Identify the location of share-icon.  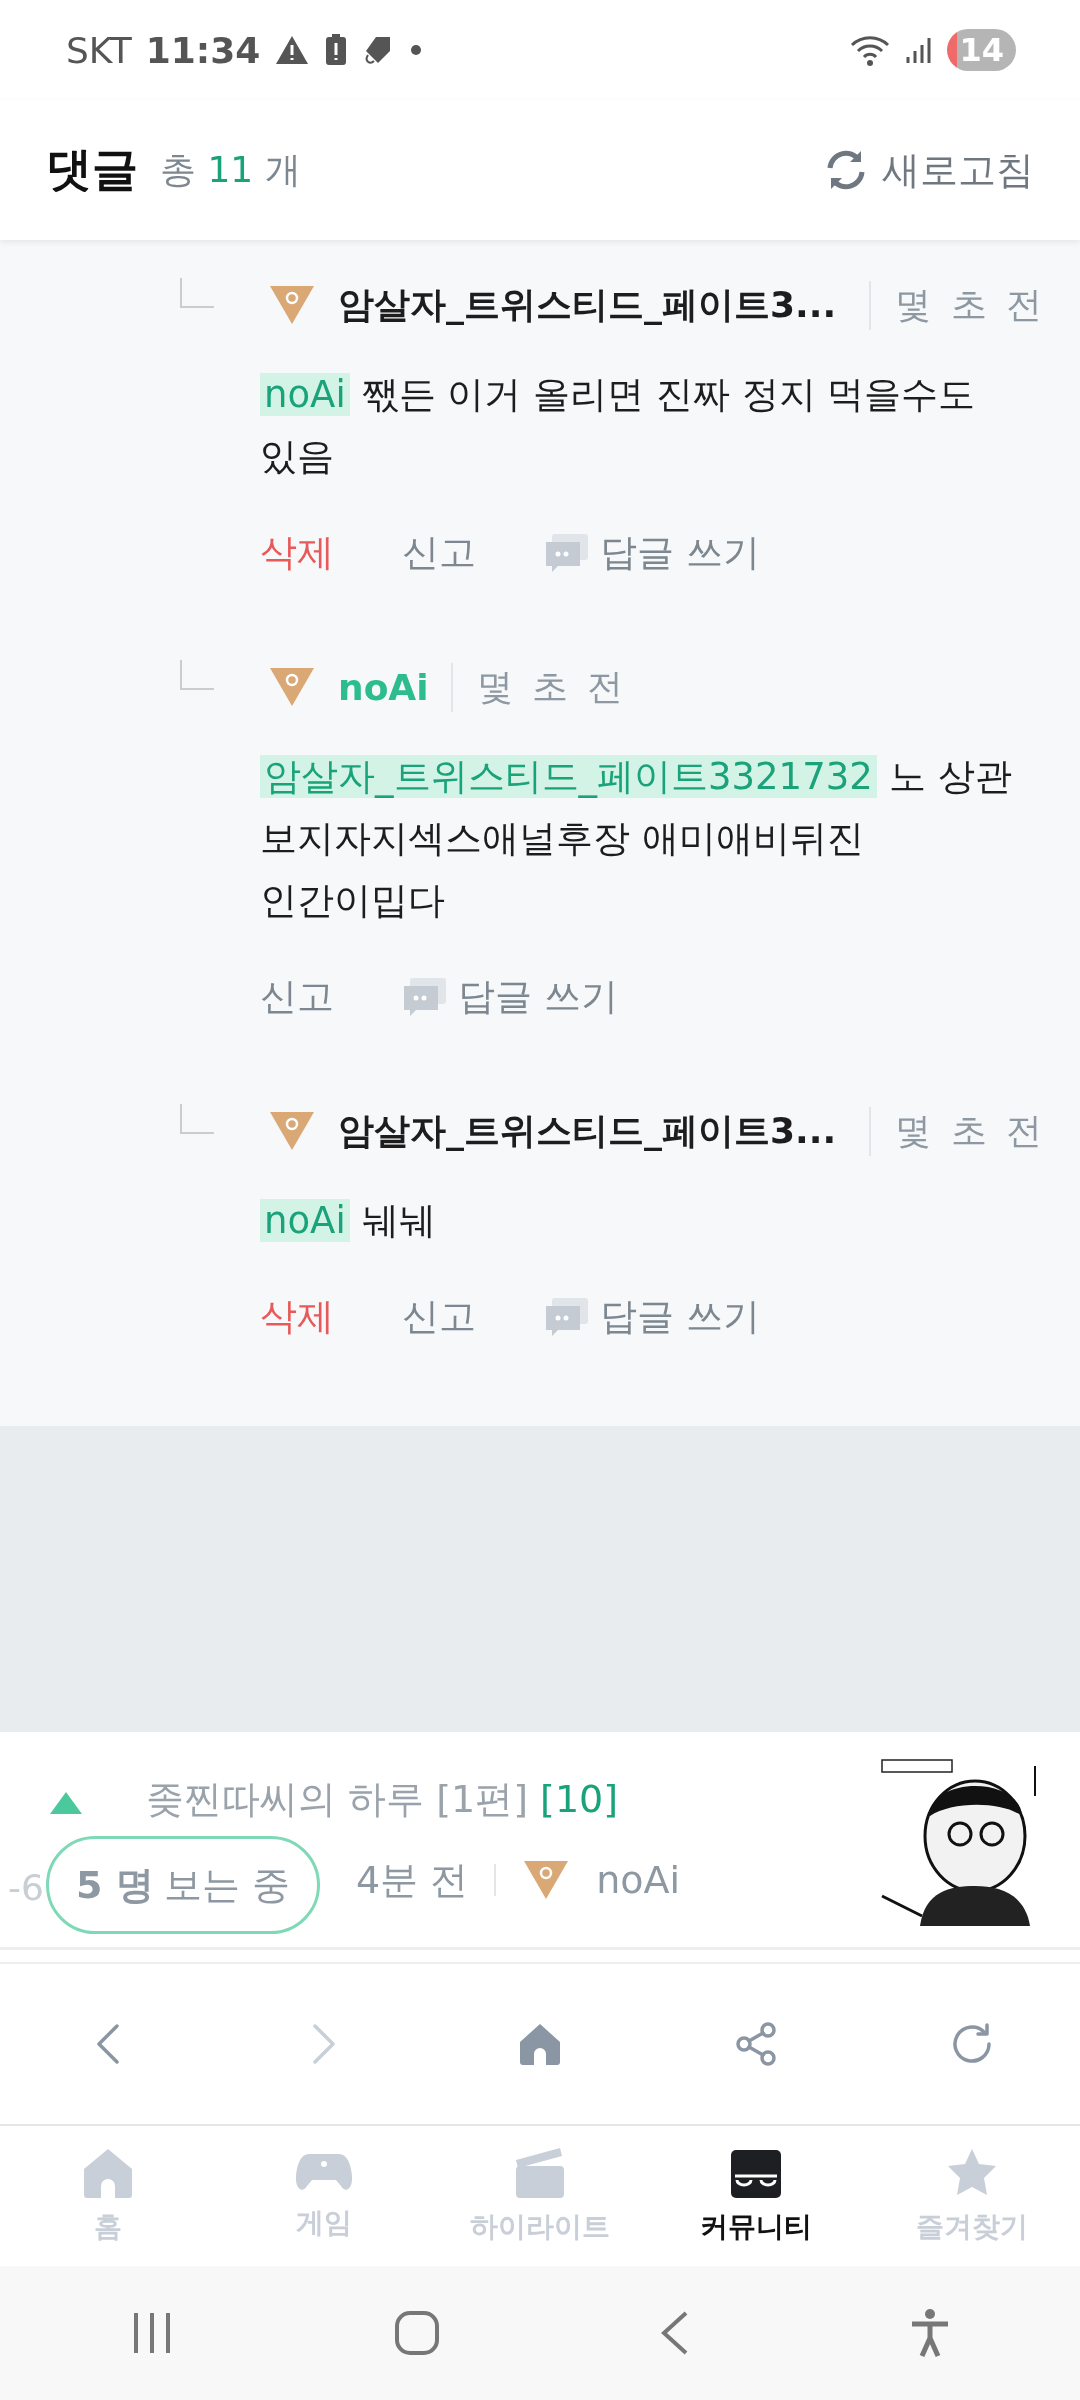
(756, 2044).